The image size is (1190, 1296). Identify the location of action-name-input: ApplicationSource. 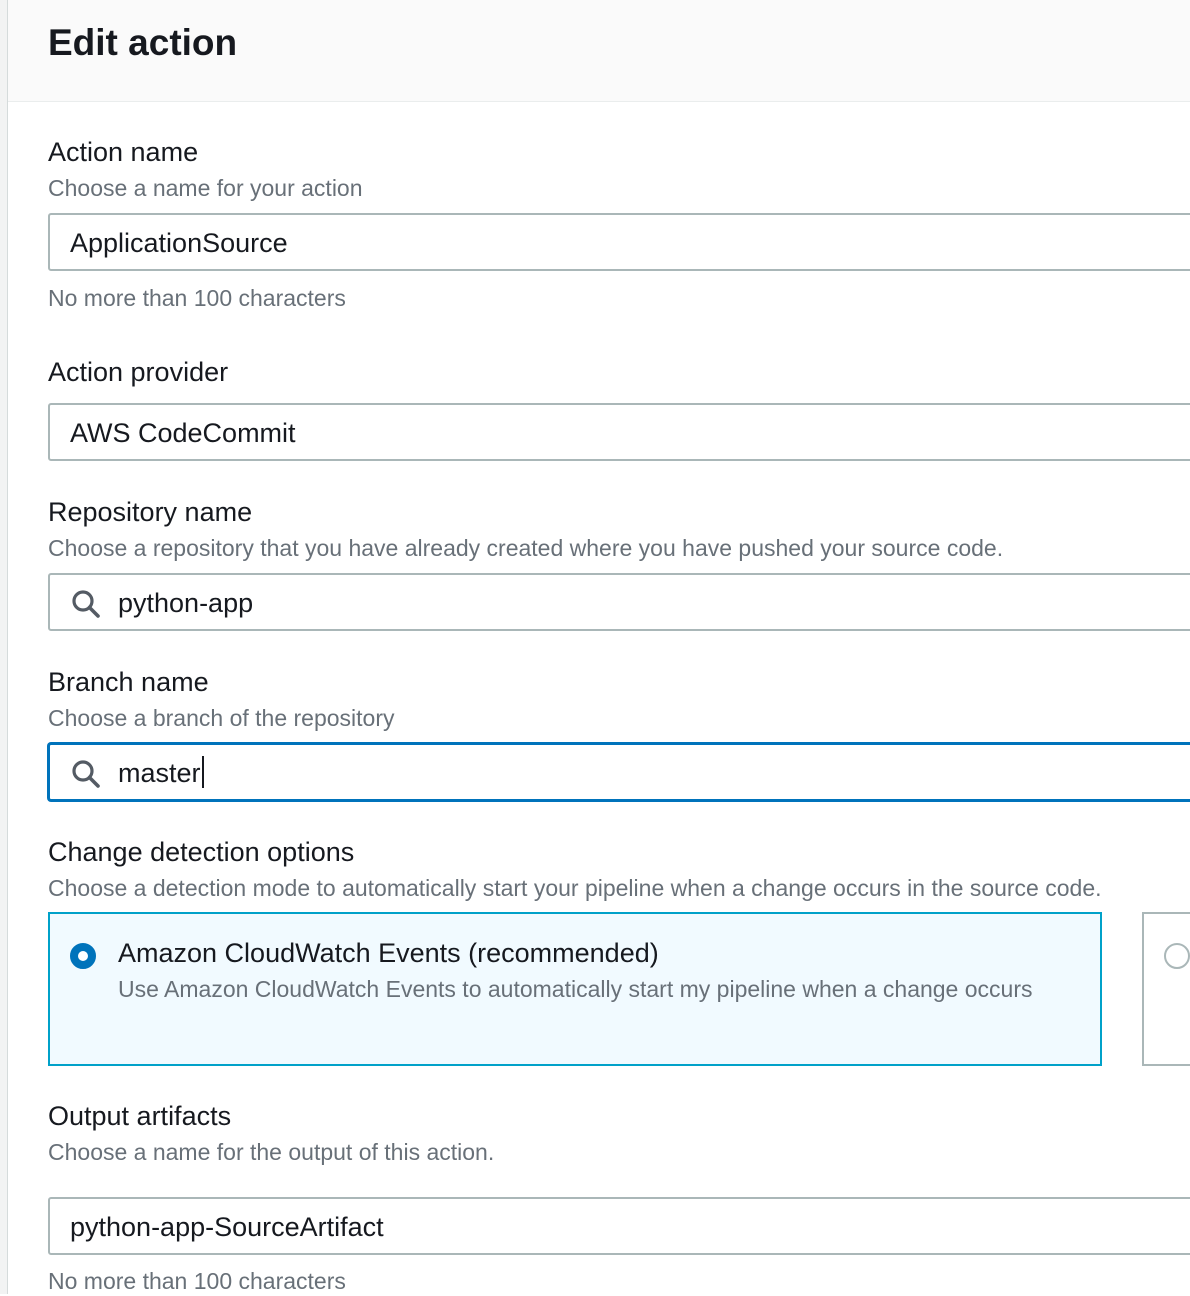
(619, 242).